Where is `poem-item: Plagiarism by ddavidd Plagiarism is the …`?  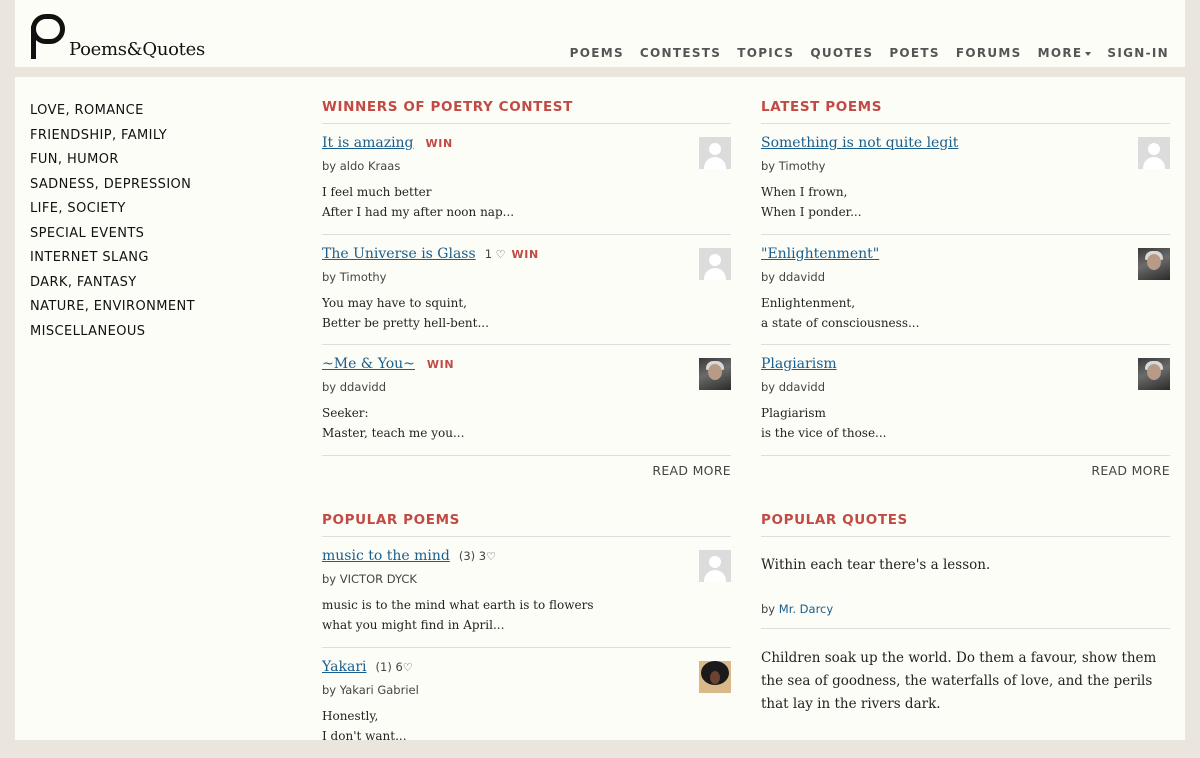 poem-item: Plagiarism by ddavidd Plagiarism is the … is located at coordinates (965, 400).